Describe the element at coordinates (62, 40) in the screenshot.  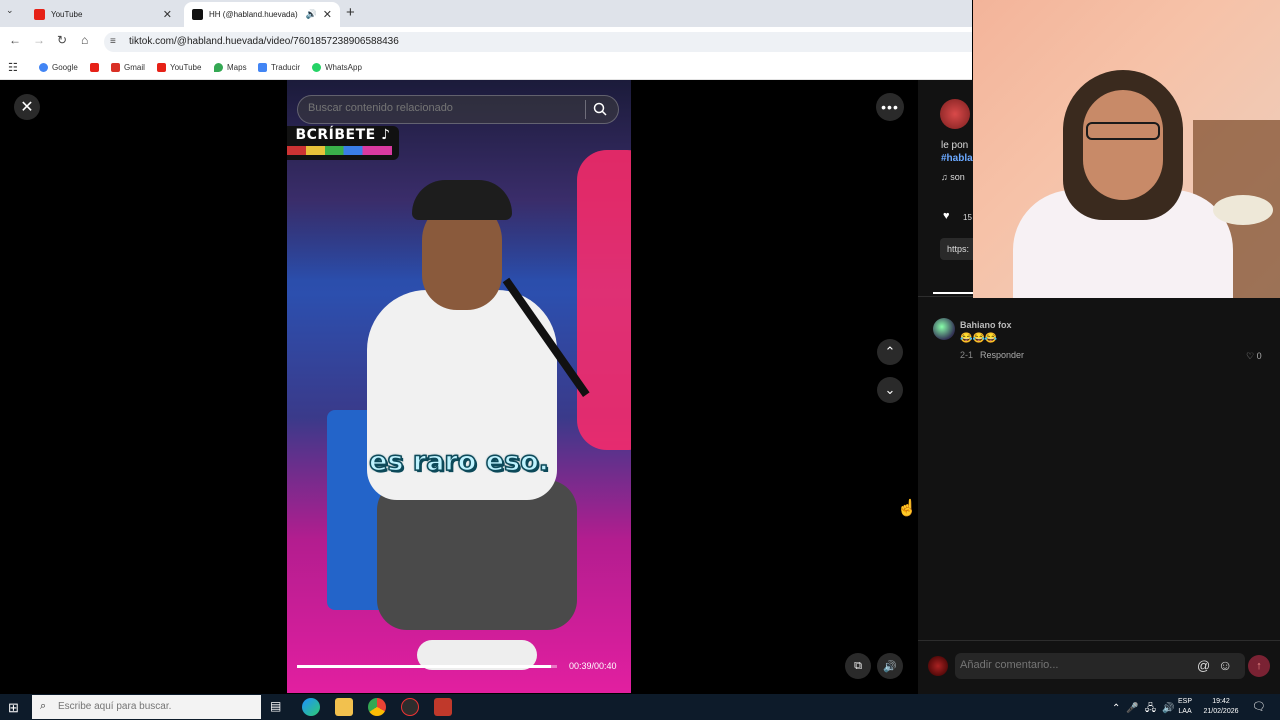
I see `reload-icon: ↻` at that location.